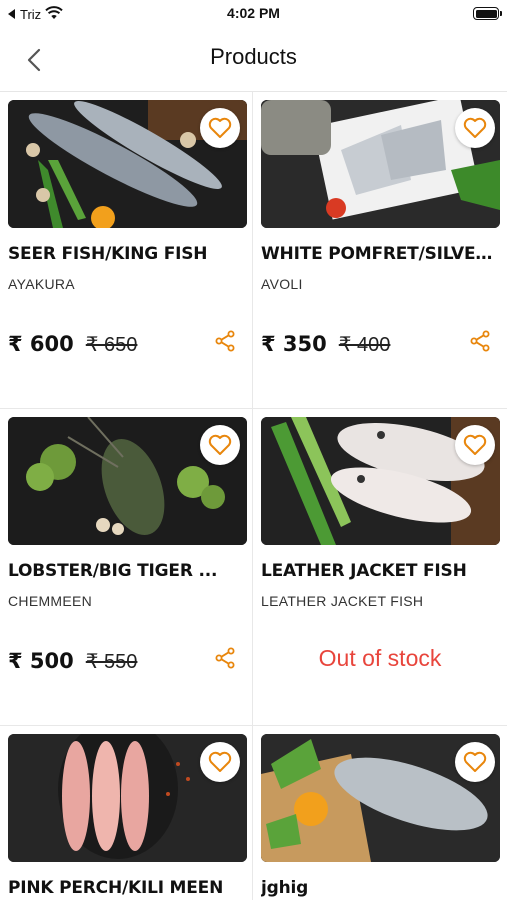 This screenshot has width=507, height=900. What do you see at coordinates (342, 601) in the screenshot?
I see `product-subtitle: LEATHER JACKET FISH` at bounding box center [342, 601].